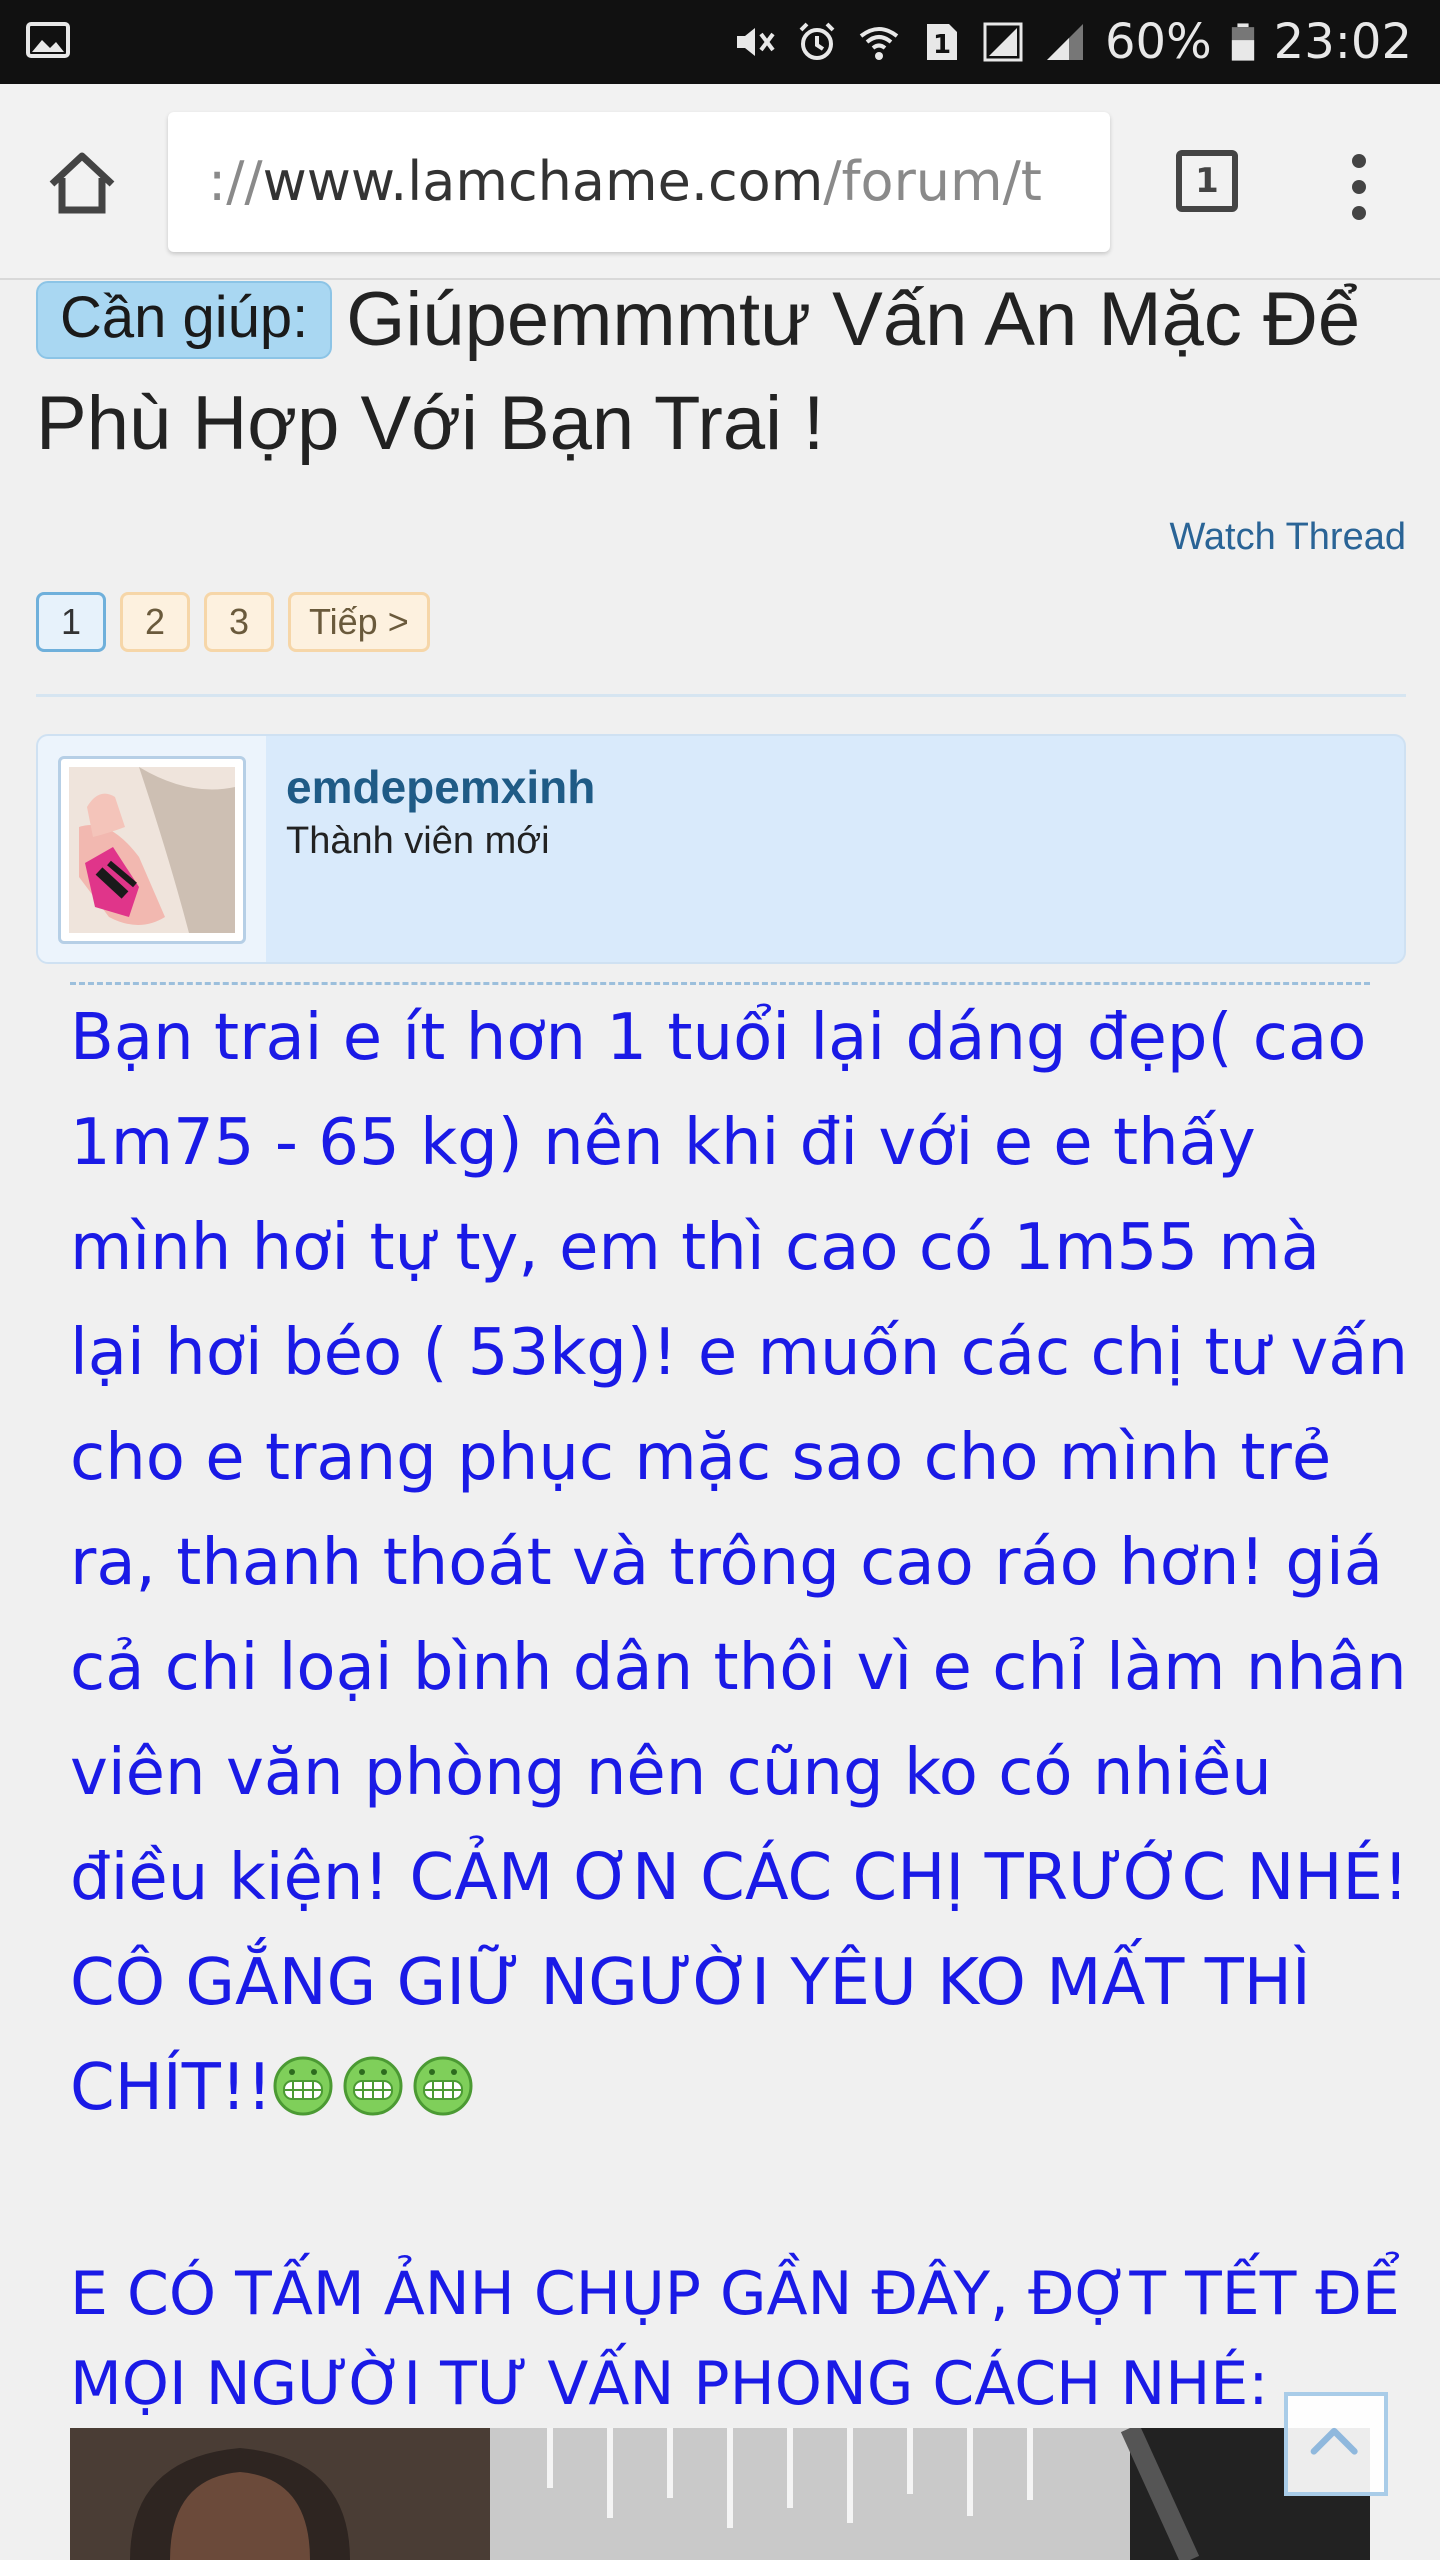 The height and width of the screenshot is (2560, 1440). I want to click on wifi-icon, so click(879, 43).